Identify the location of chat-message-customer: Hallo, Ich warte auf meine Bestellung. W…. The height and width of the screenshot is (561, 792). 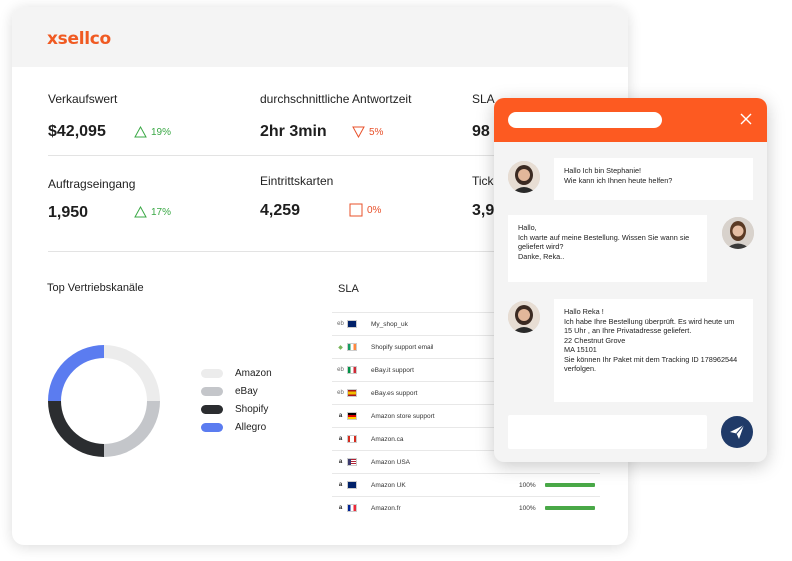
(607, 248).